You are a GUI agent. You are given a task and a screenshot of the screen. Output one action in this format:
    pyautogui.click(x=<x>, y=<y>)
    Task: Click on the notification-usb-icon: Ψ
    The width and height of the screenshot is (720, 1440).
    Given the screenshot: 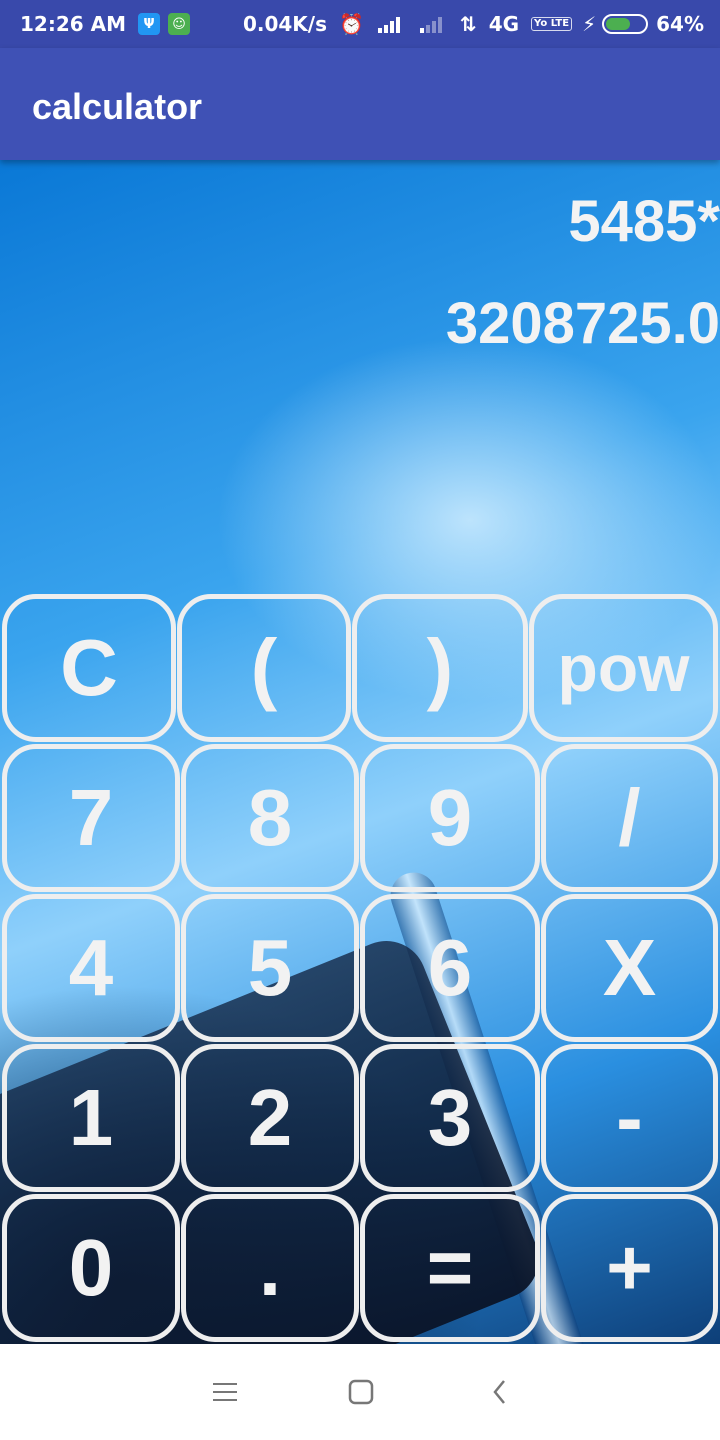 What is the action you would take?
    pyautogui.click(x=149, y=24)
    